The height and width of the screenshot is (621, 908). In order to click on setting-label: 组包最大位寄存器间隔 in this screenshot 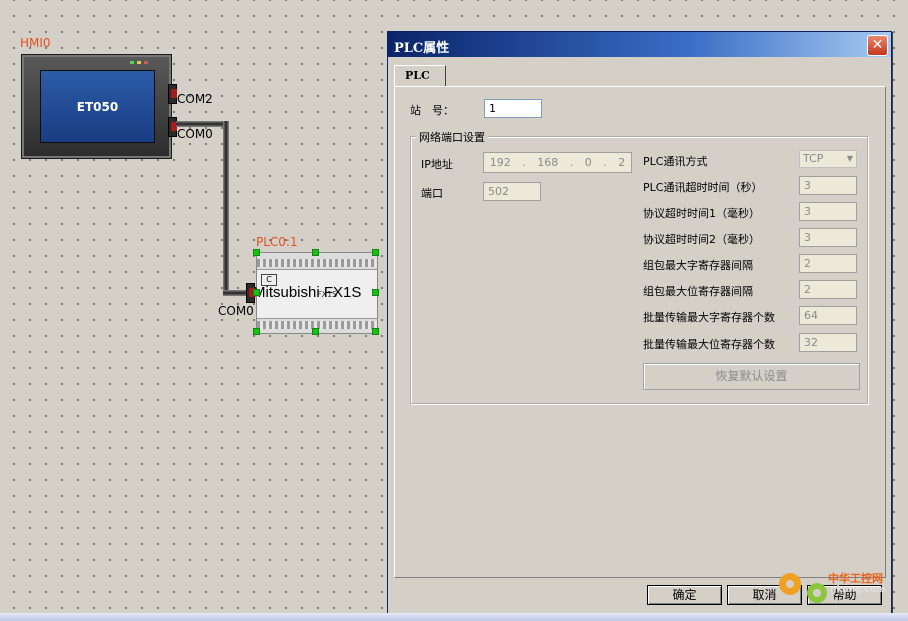, I will do `click(698, 291)`.